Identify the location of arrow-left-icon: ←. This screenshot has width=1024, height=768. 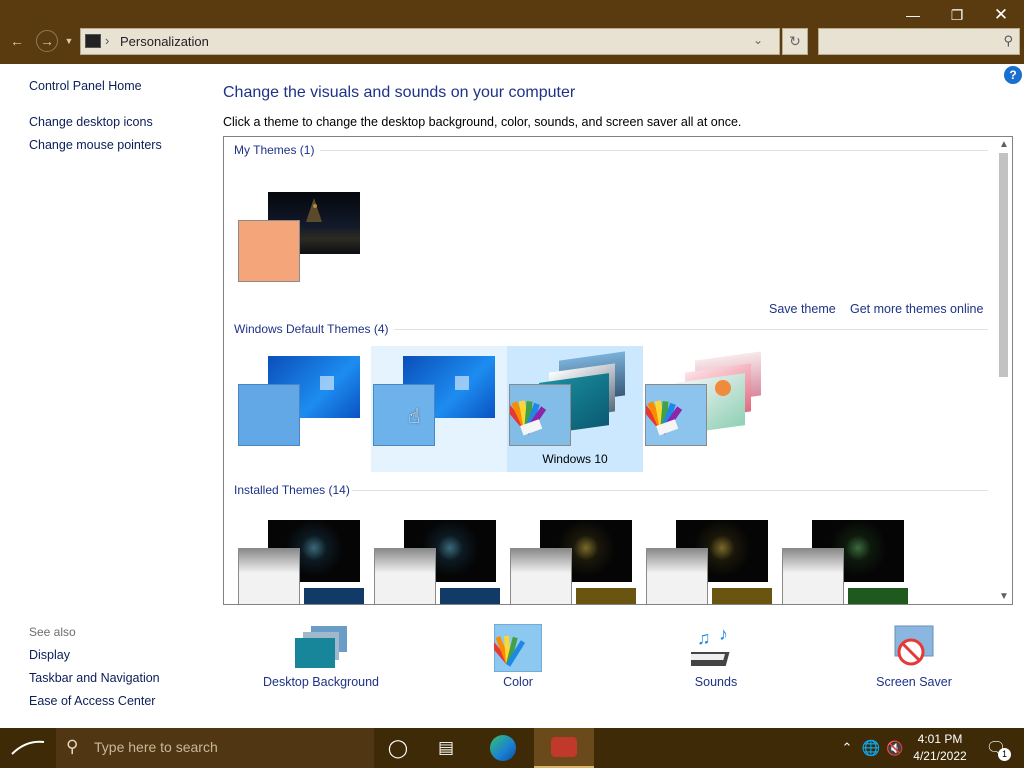
(17, 41).